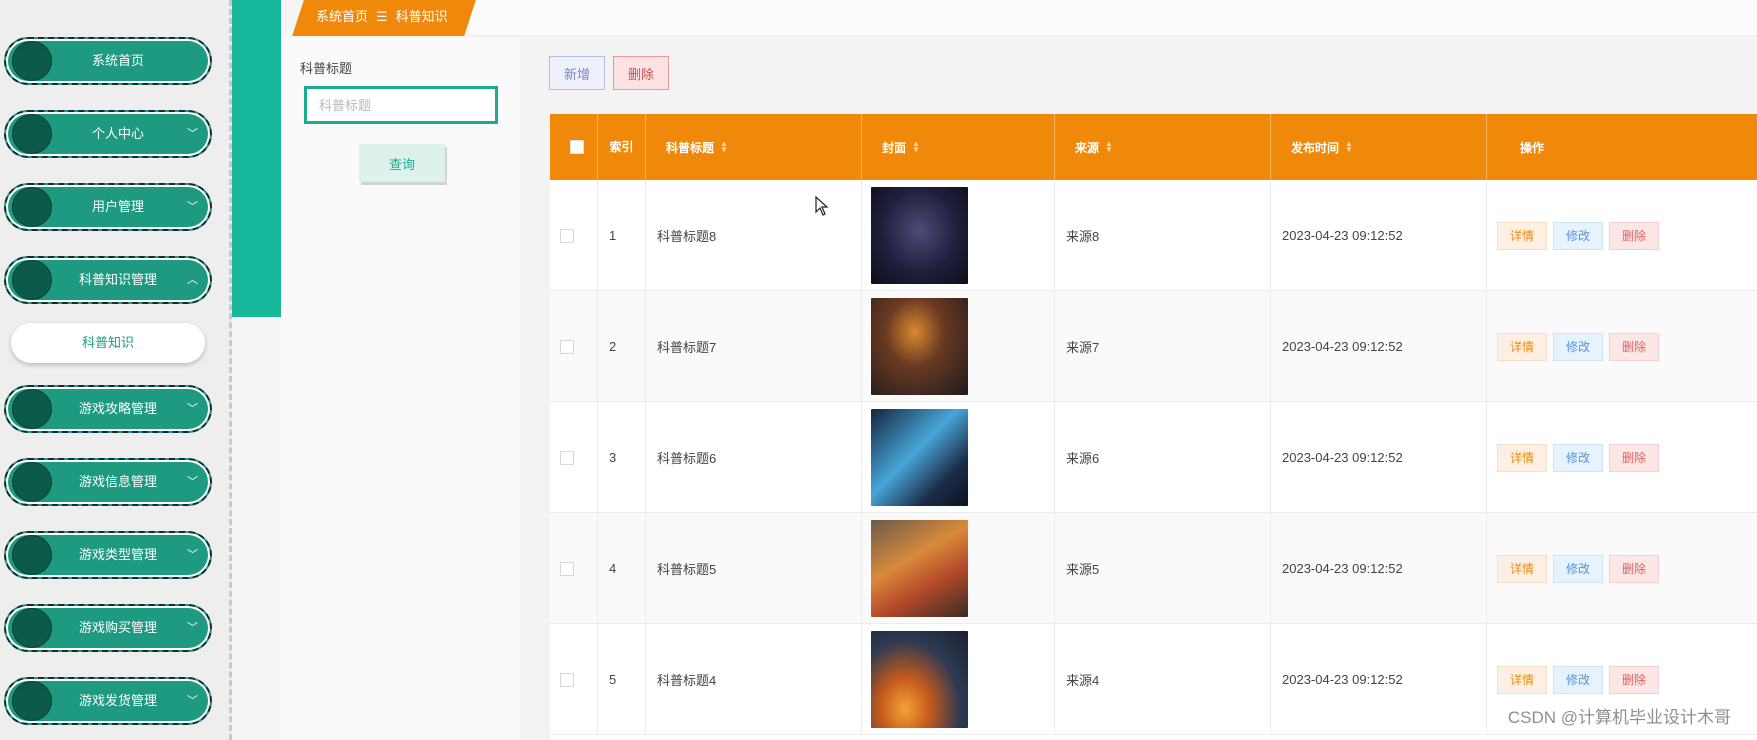 The image size is (1757, 740). What do you see at coordinates (108, 61) in the screenshot?
I see `sidebar-item-home: 系统首页` at bounding box center [108, 61].